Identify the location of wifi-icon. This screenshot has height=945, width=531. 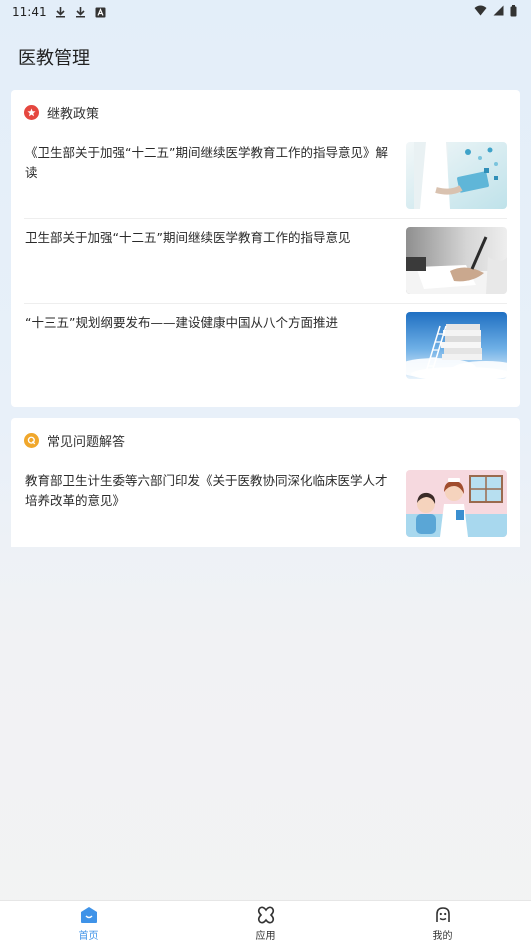
(480, 12).